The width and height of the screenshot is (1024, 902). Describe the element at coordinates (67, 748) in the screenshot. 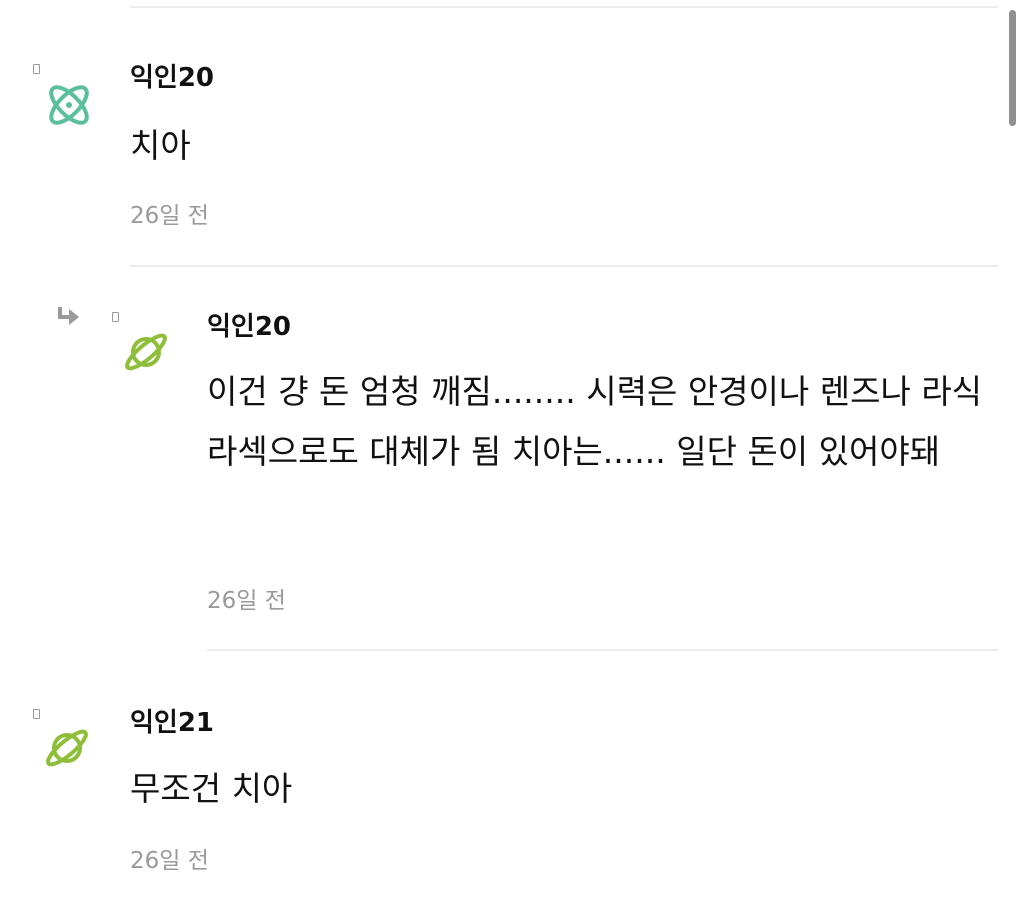

I see `planet-icon` at that location.